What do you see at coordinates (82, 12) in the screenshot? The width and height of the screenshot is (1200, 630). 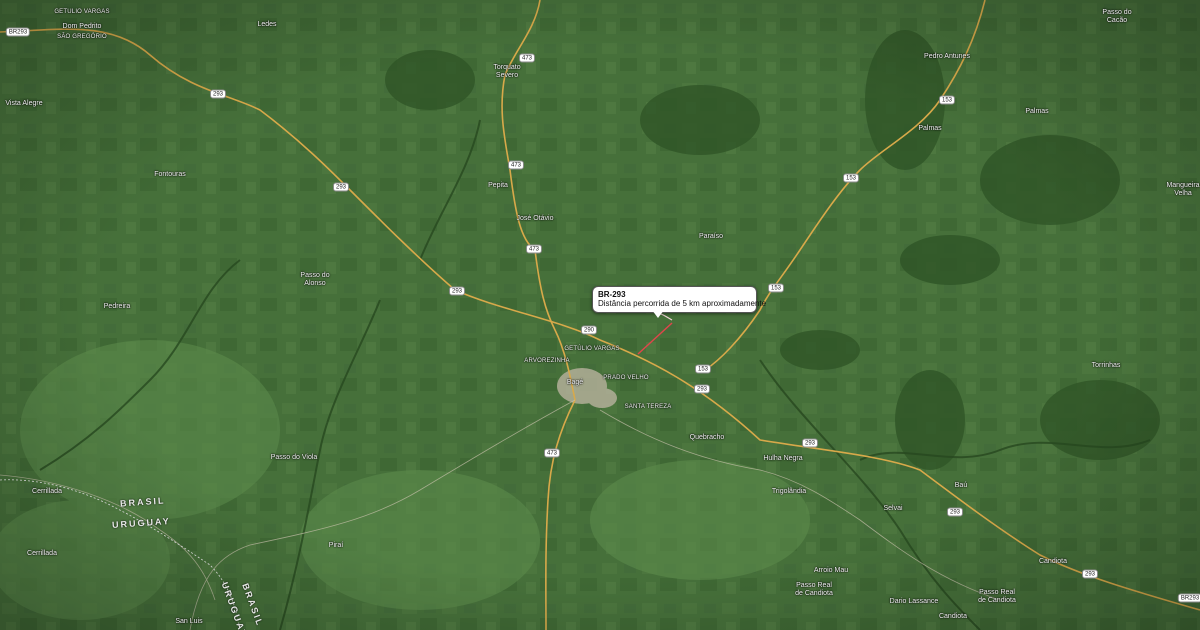 I see `place-label: GETULIO VARGAS` at bounding box center [82, 12].